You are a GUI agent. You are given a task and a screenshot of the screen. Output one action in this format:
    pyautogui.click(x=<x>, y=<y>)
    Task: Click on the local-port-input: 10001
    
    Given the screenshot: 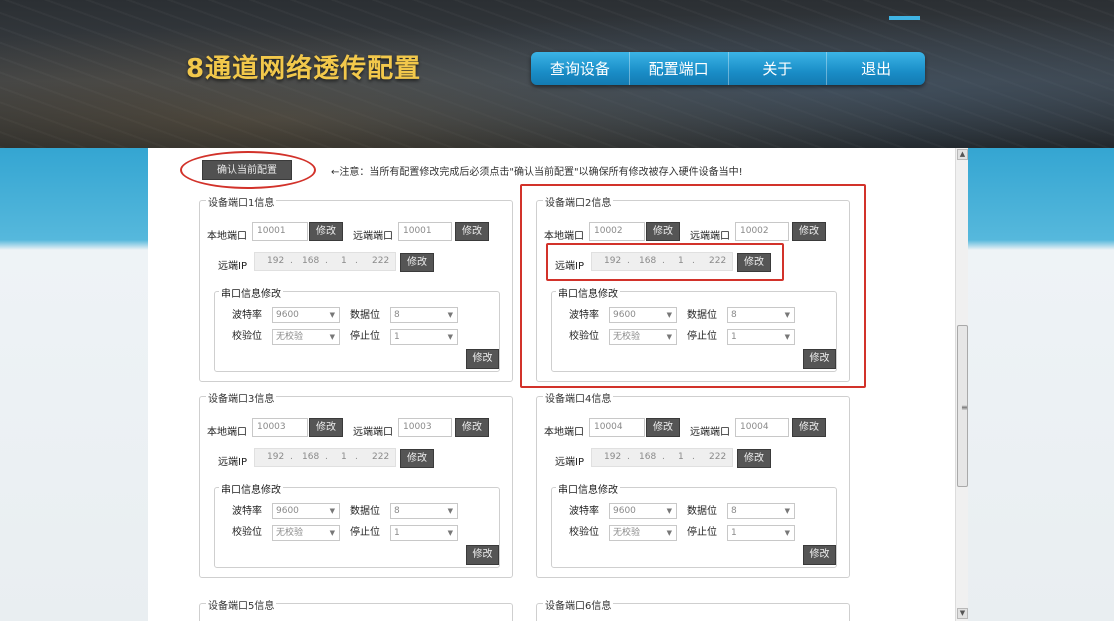 What is the action you would take?
    pyautogui.click(x=280, y=231)
    